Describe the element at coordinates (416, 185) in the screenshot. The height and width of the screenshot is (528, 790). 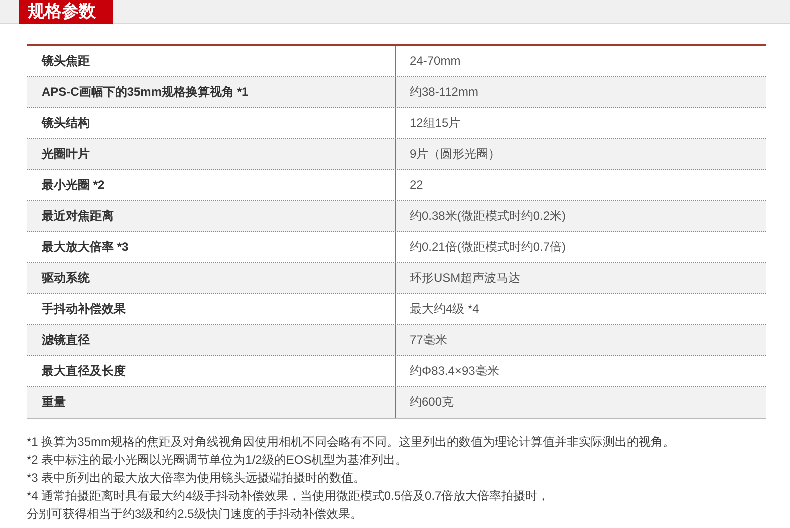
I see `spec-value: 22` at that location.